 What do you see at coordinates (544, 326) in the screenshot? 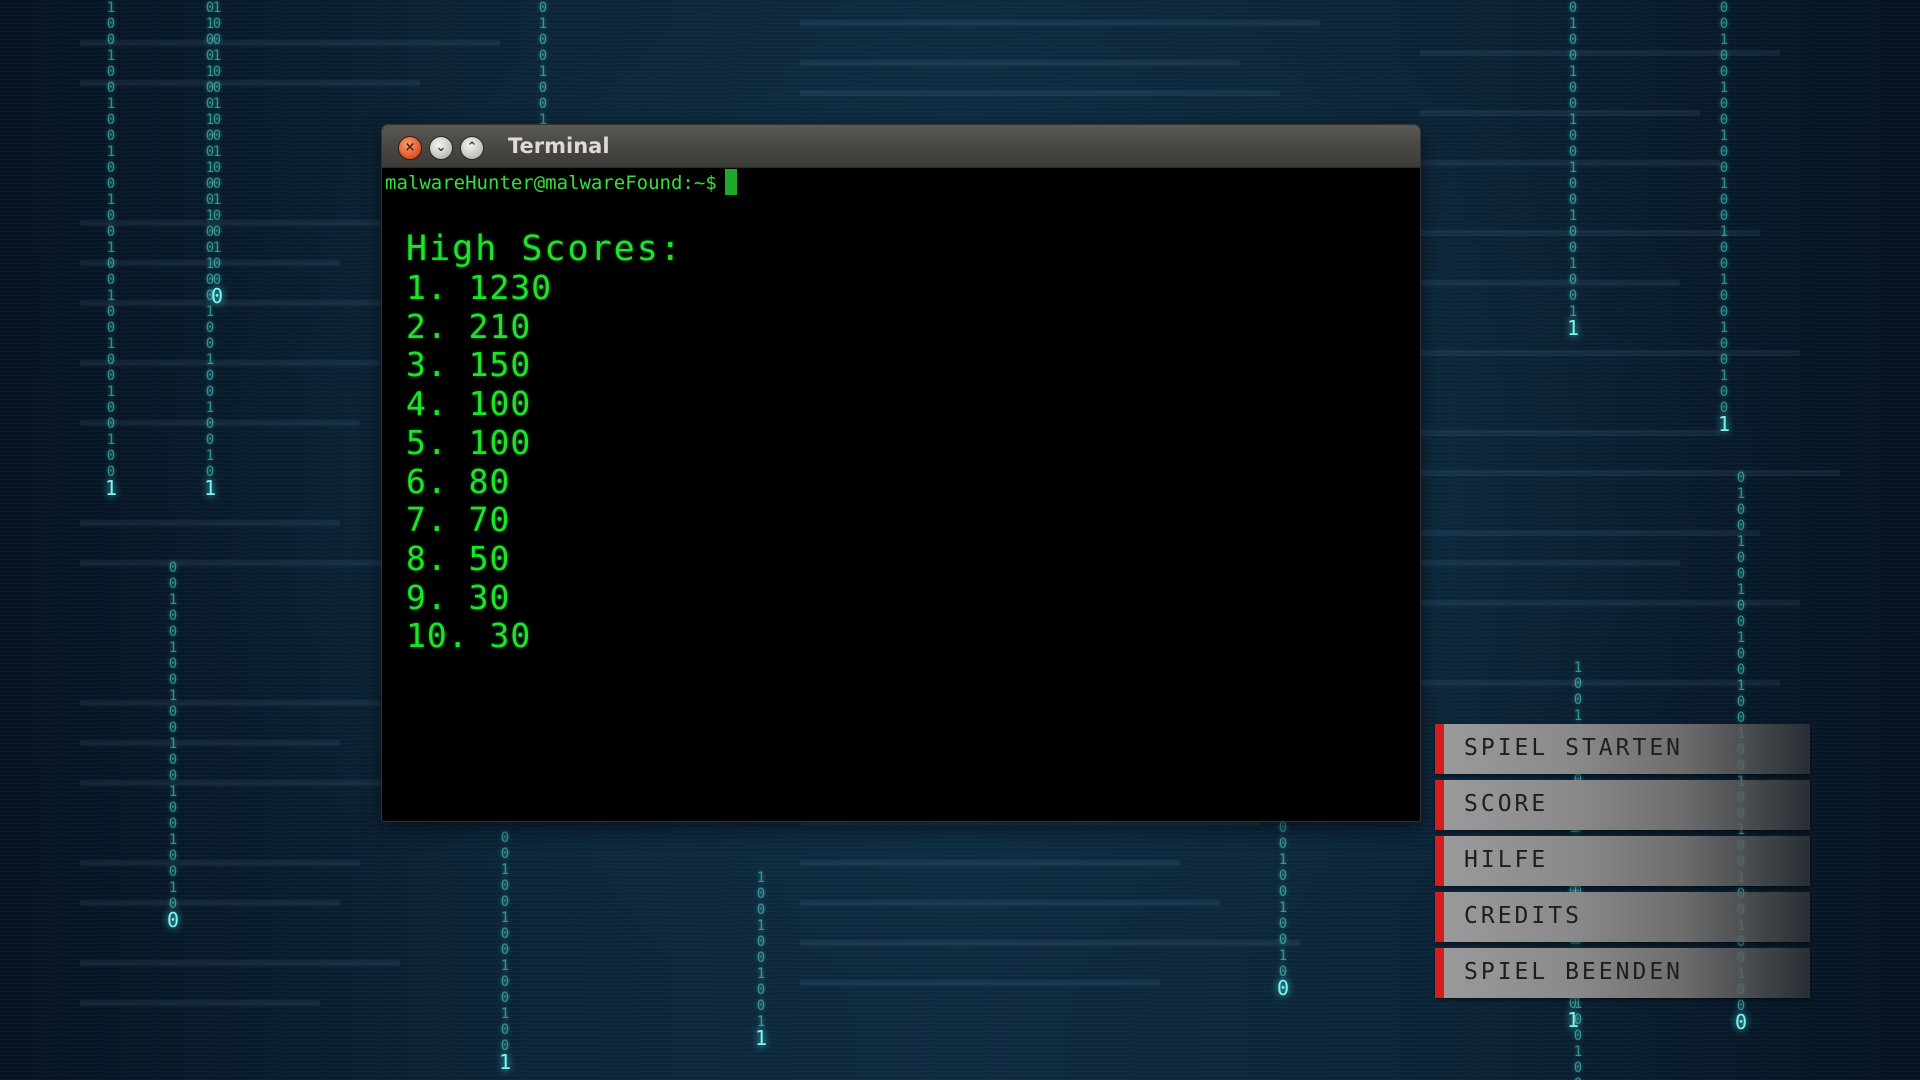
I see `score-row: 2. 210` at bounding box center [544, 326].